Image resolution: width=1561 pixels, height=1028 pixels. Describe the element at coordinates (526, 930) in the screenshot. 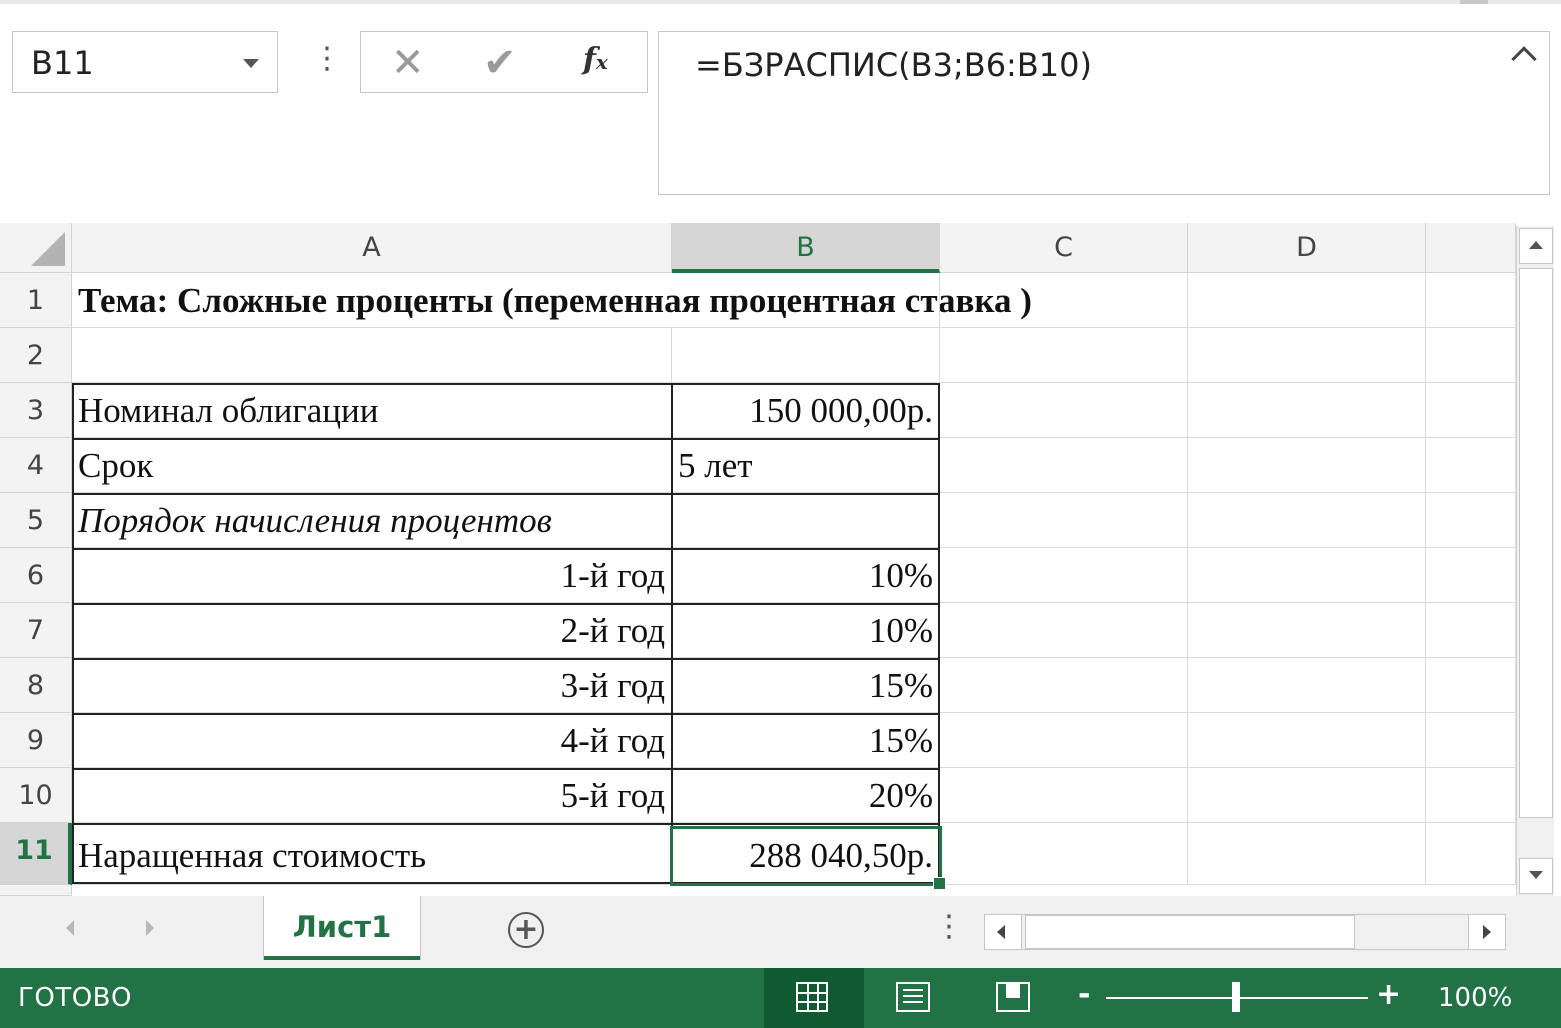

I see `add-sheet-icon: +` at that location.